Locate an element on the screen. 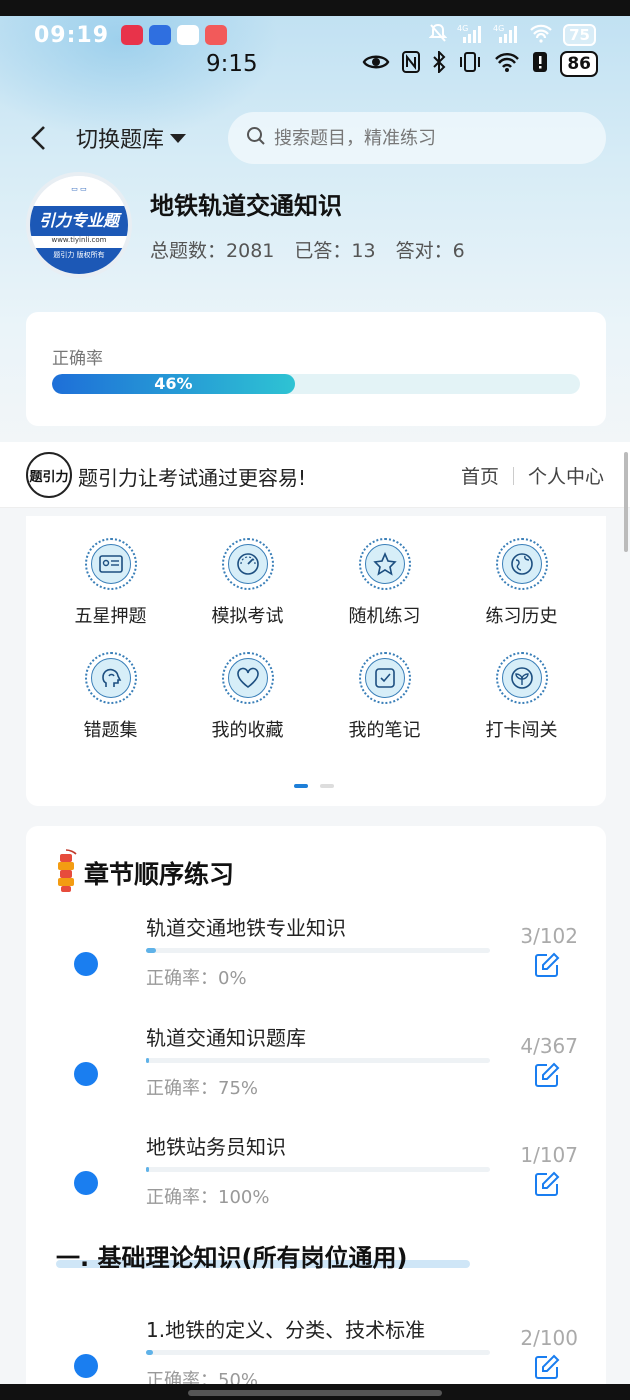 This screenshot has width=630, height=1400. feature-five-star: 五星押题 is located at coordinates (110, 583).